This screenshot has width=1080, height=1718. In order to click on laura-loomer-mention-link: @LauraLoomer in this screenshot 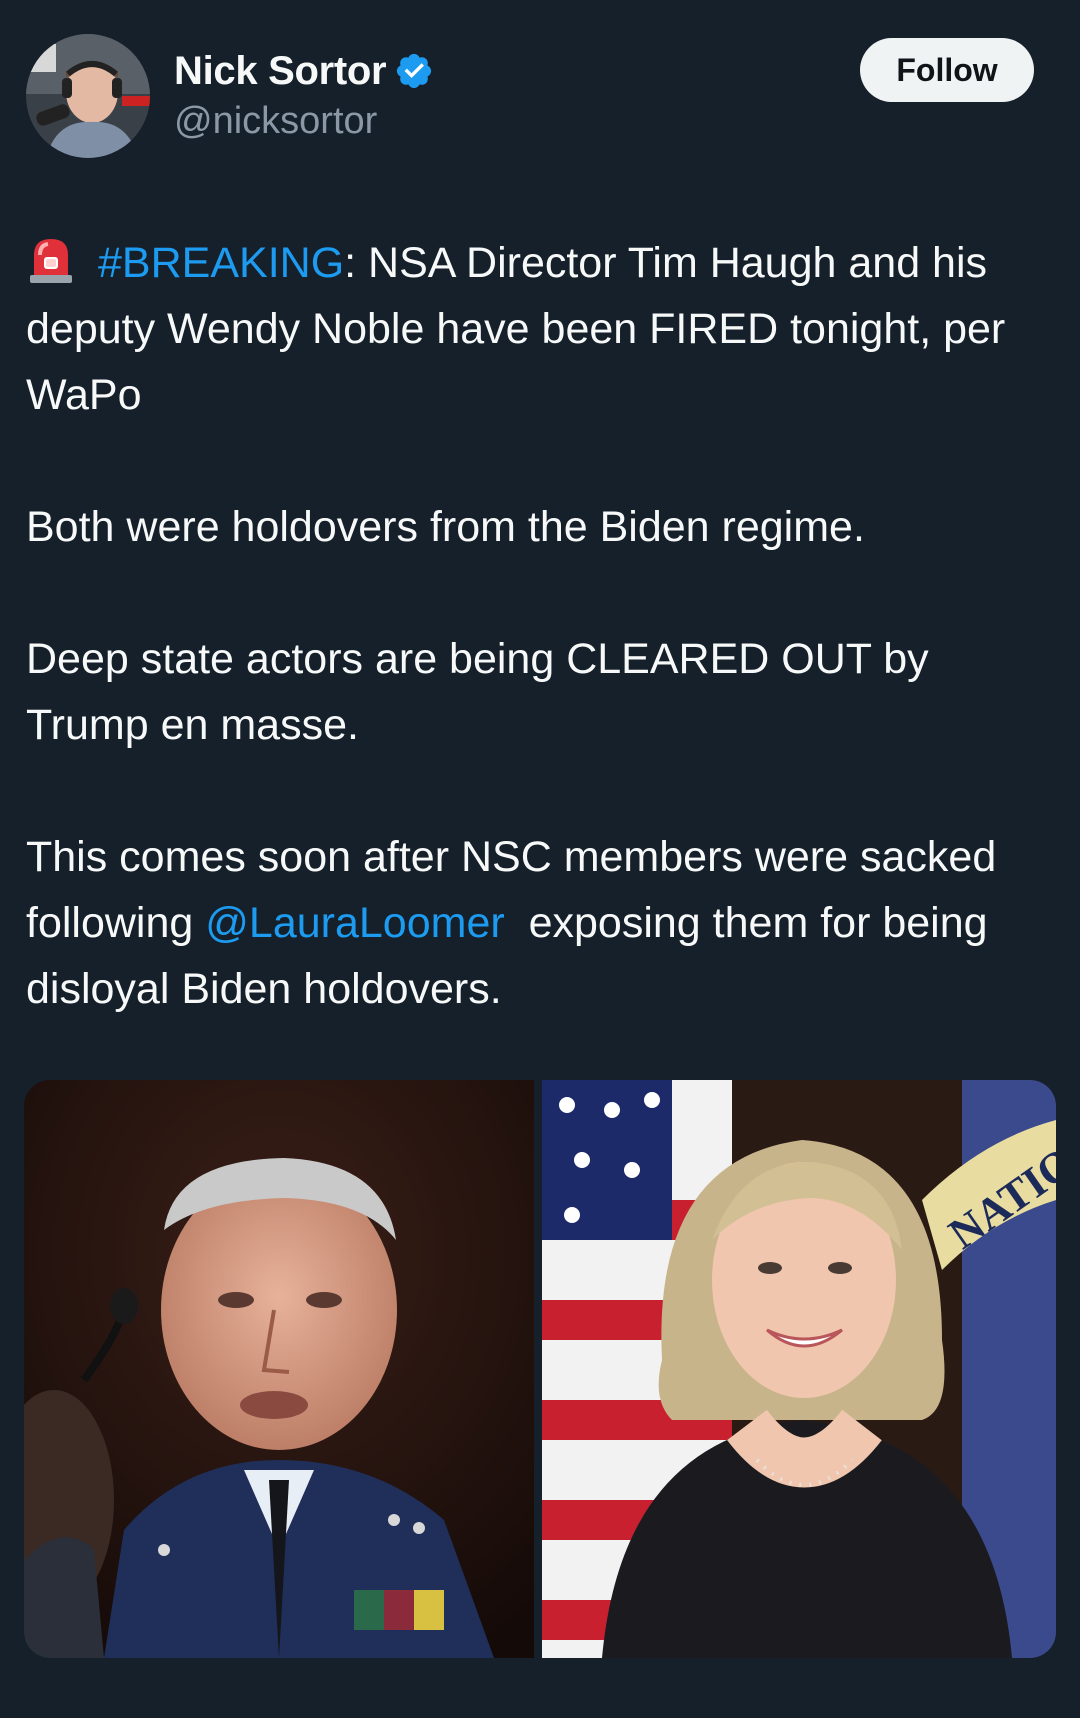, I will do `click(354, 923)`.